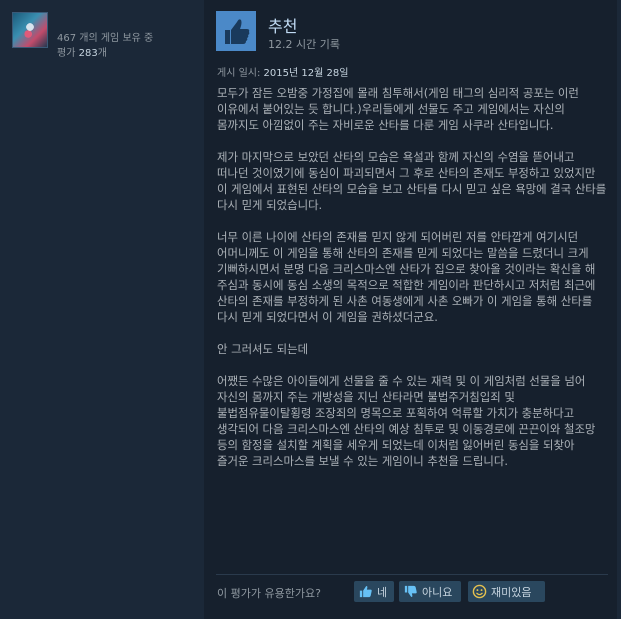 This screenshot has height=619, width=621. I want to click on funny-label: 재미있음, so click(511, 592).